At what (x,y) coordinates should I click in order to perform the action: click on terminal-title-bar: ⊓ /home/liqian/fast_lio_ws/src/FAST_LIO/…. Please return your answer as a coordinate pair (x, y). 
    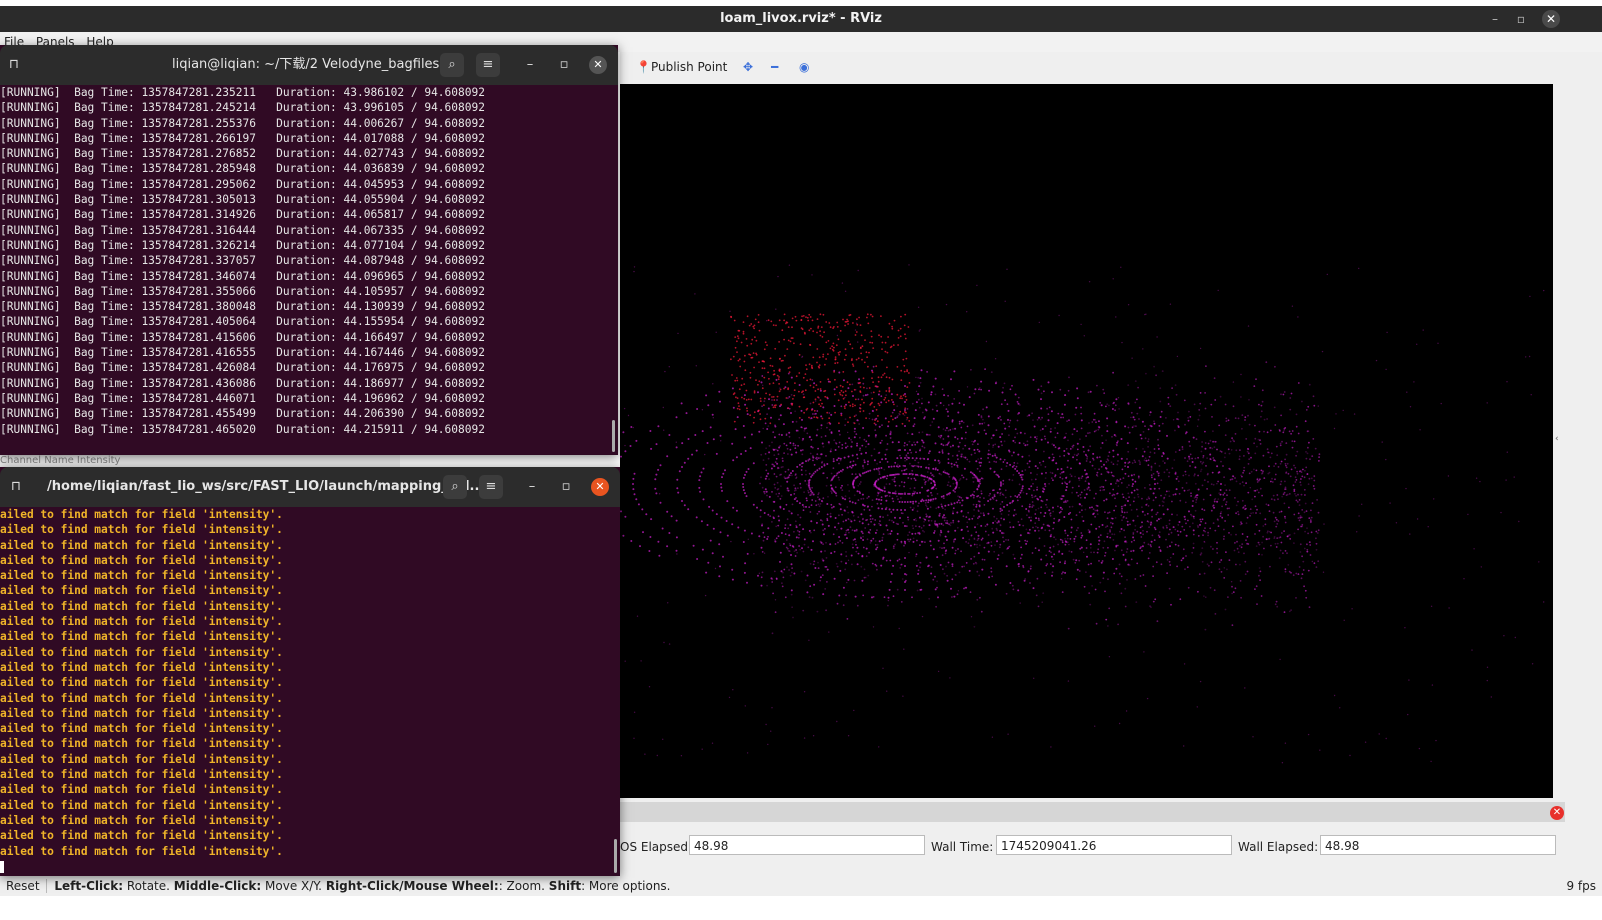
    Looking at the image, I should click on (310, 487).